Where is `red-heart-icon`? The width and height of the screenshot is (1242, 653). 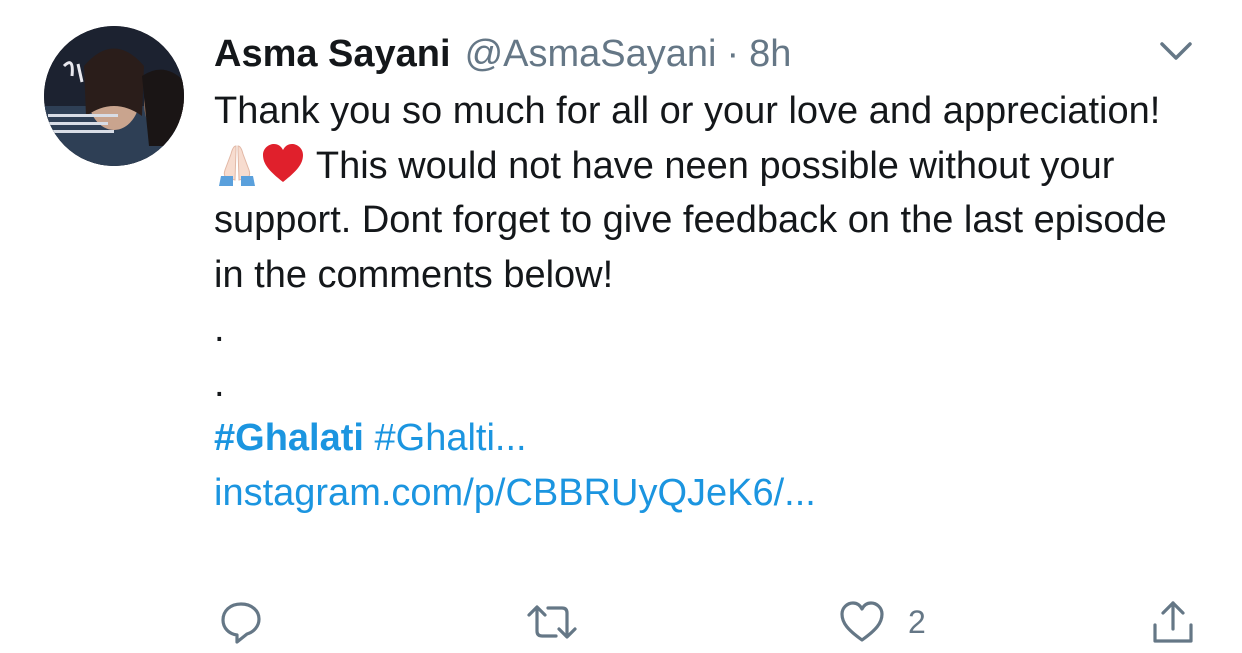 red-heart-icon is located at coordinates (283, 164).